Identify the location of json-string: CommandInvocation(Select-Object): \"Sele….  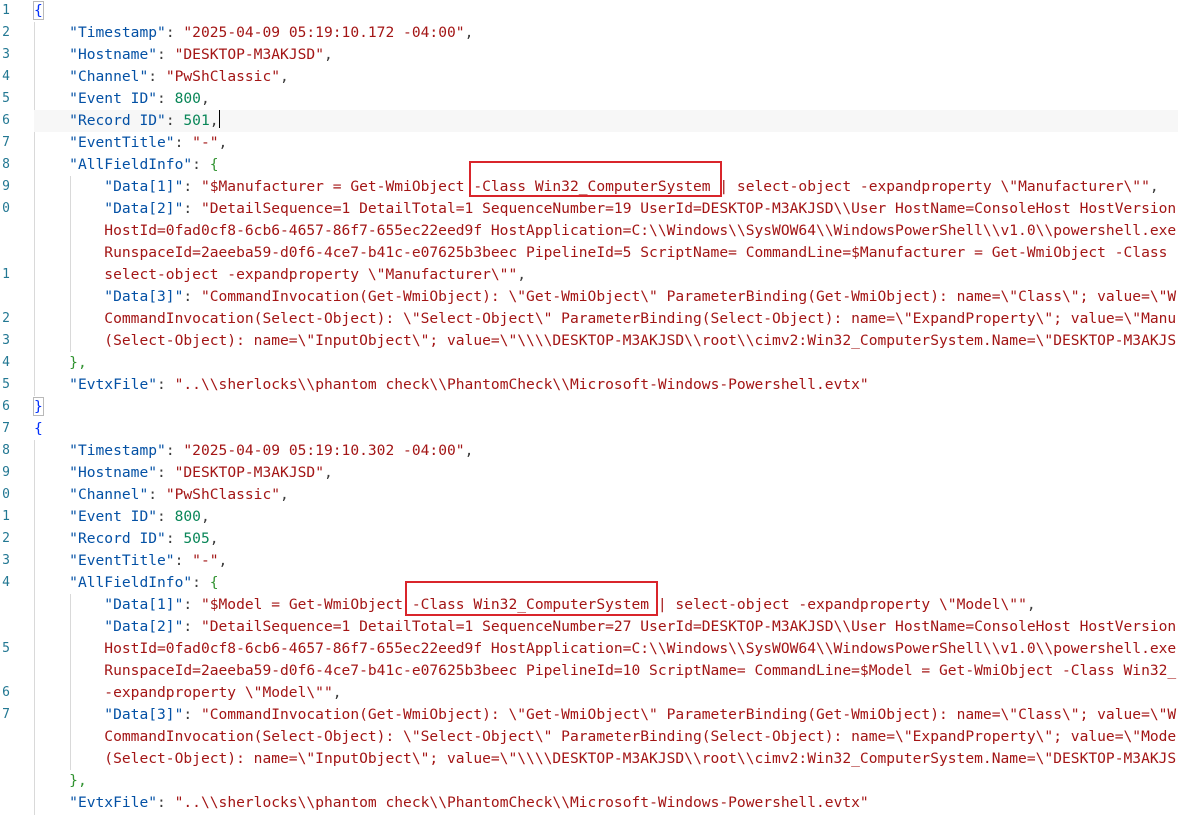
(640, 736).